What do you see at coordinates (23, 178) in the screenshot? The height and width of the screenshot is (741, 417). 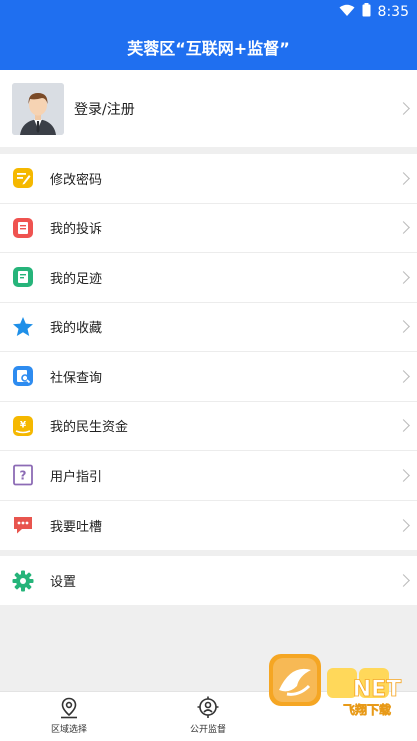 I see `edit-icon` at bounding box center [23, 178].